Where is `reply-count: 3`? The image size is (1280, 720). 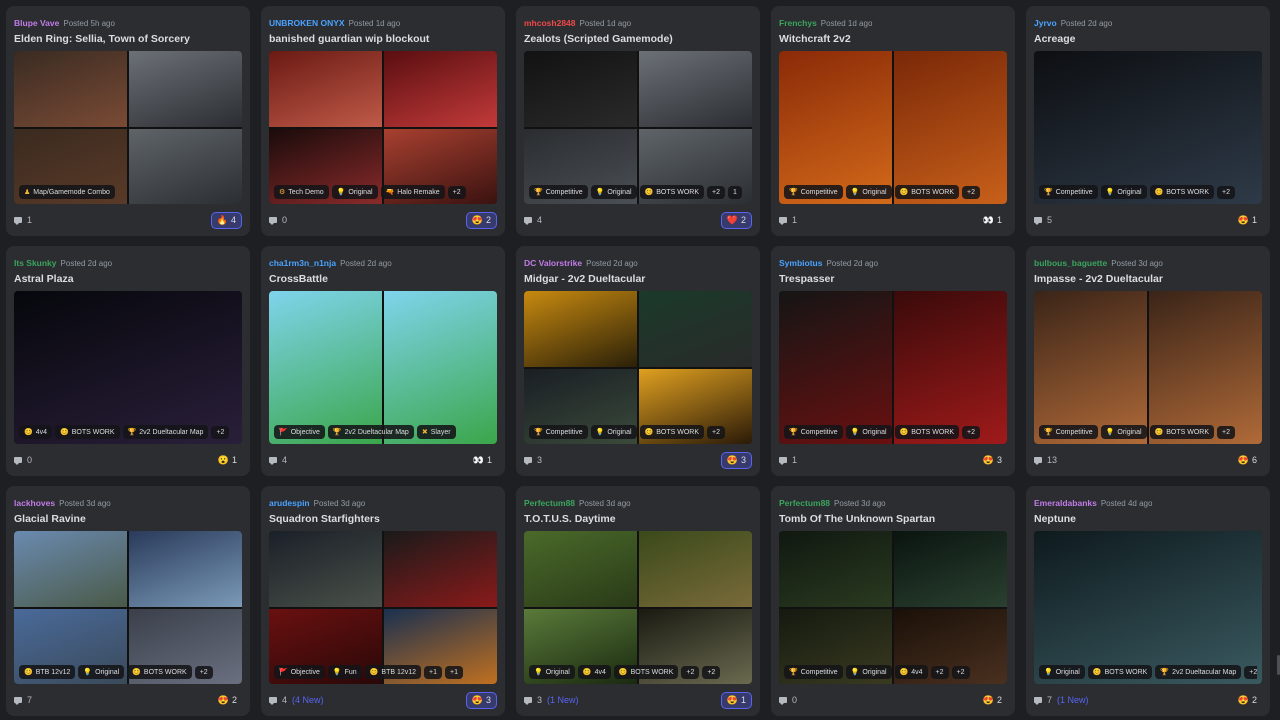
reply-count: 3 is located at coordinates (533, 460).